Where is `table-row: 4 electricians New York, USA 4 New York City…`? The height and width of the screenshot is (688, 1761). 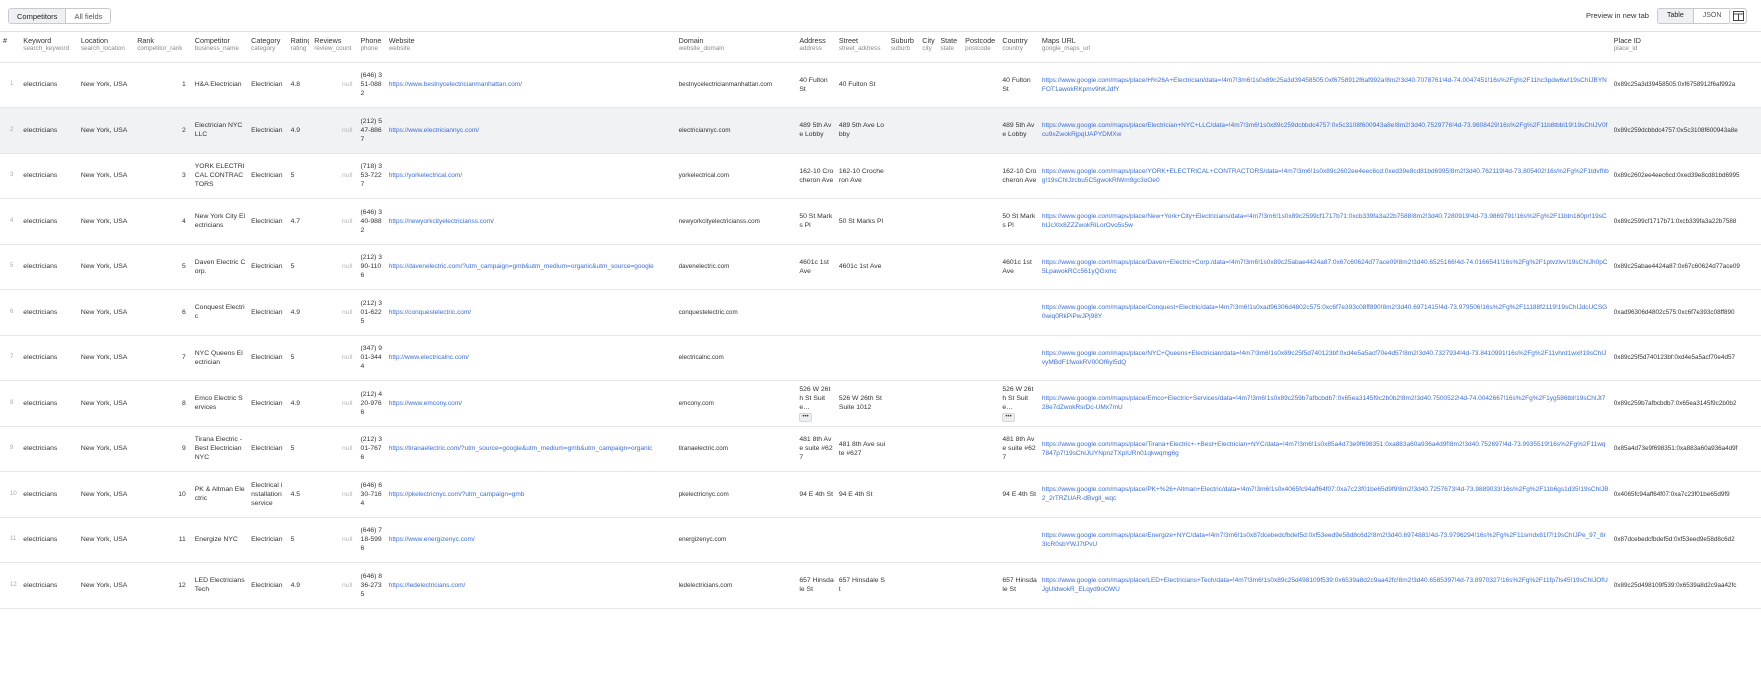
table-row: 4 electricians New York, USA 4 New York City… is located at coordinates (880, 221).